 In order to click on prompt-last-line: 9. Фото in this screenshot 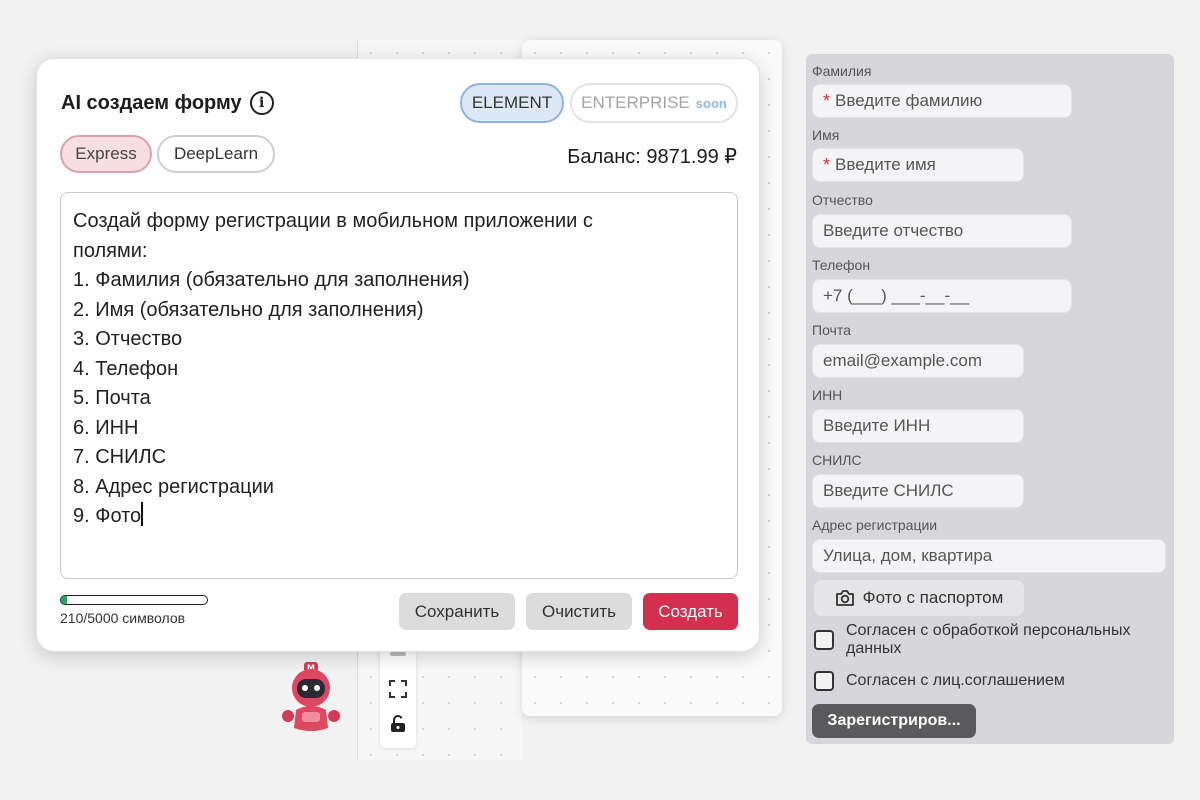, I will do `click(399, 517)`.